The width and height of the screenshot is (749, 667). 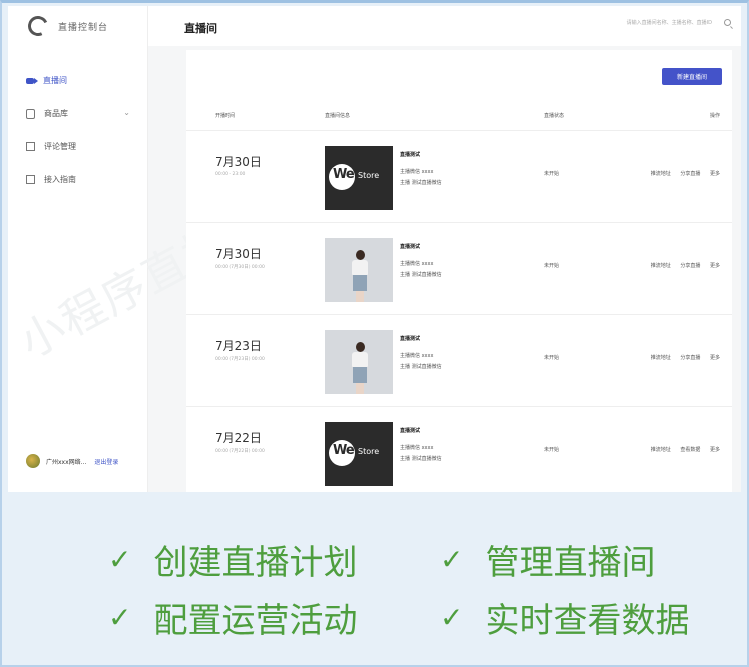 What do you see at coordinates (30, 179) in the screenshot?
I see `guide-icon` at bounding box center [30, 179].